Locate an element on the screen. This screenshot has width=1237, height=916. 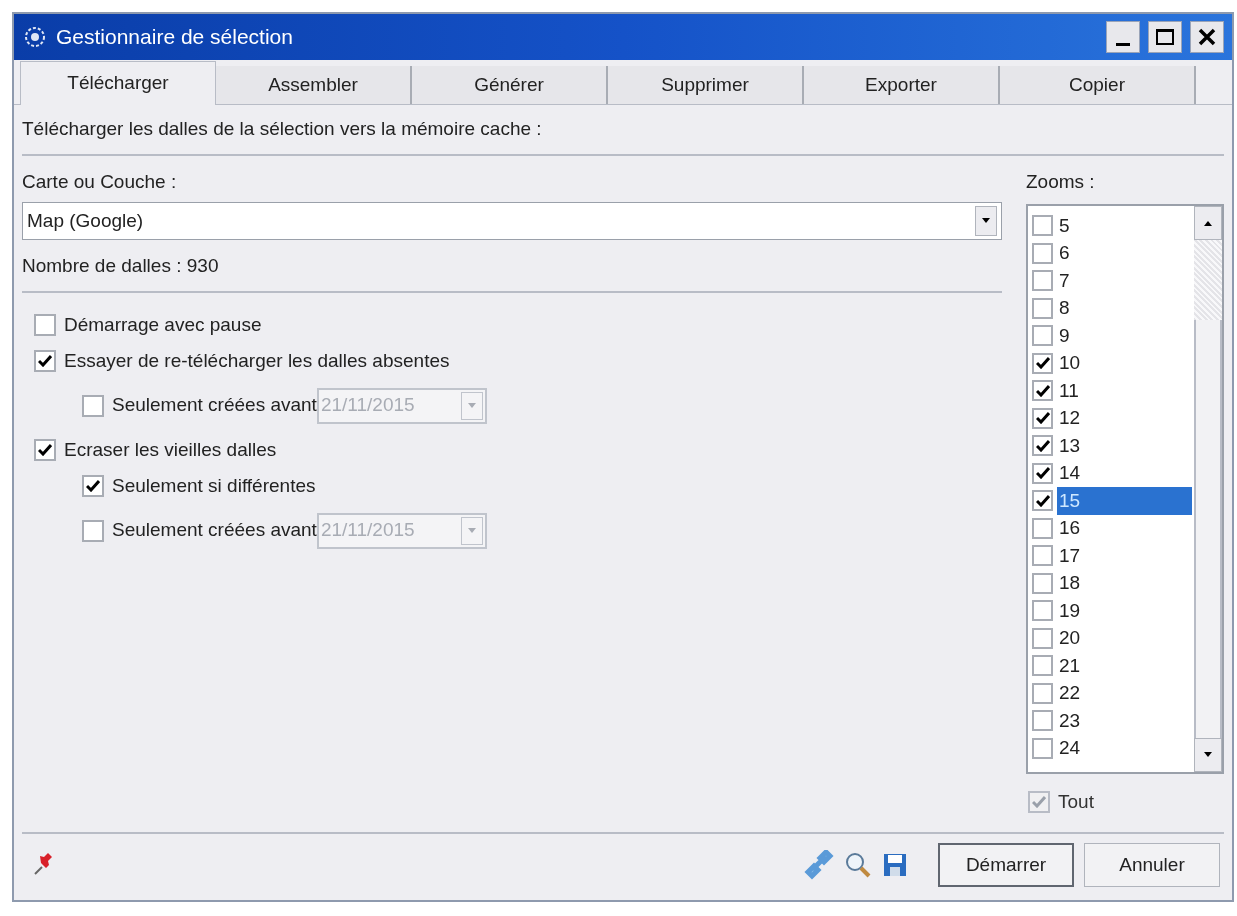
zoom-level-item: 16 is located at coordinates (1124, 528).